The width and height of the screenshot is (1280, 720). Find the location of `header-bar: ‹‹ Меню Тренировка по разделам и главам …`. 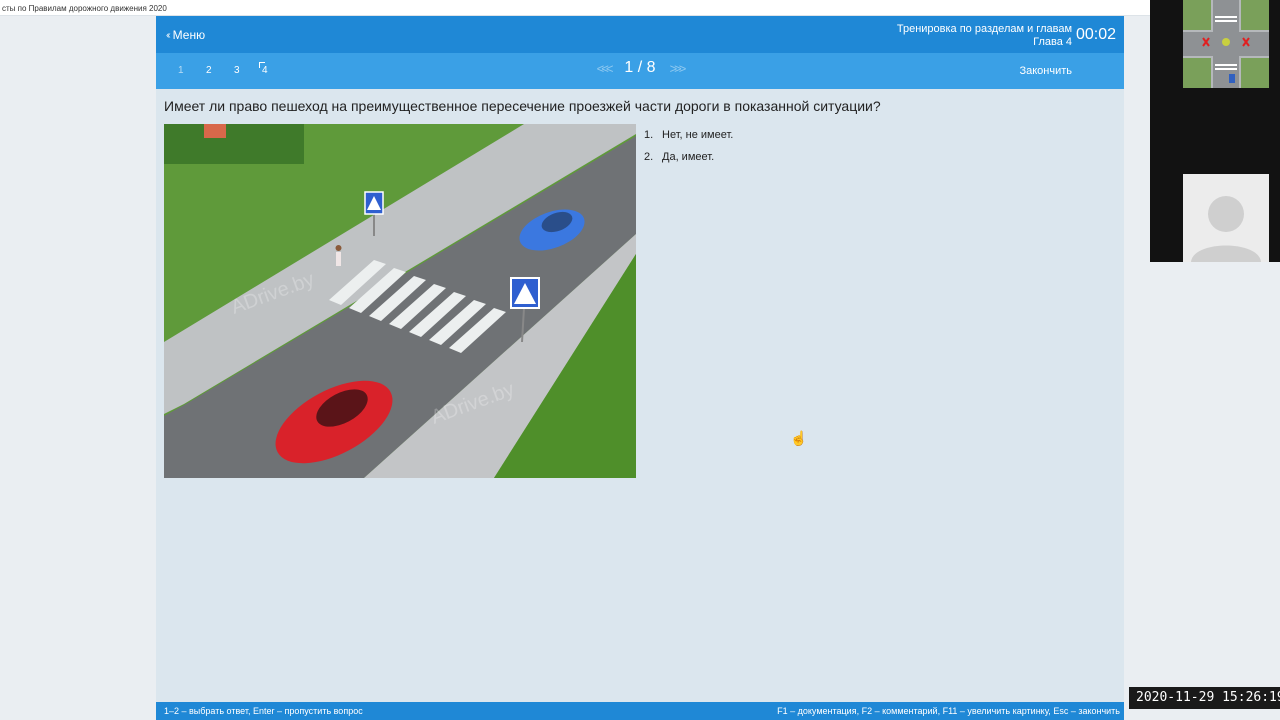

header-bar: ‹‹ Меню Тренировка по разделам и главам … is located at coordinates (640, 34).